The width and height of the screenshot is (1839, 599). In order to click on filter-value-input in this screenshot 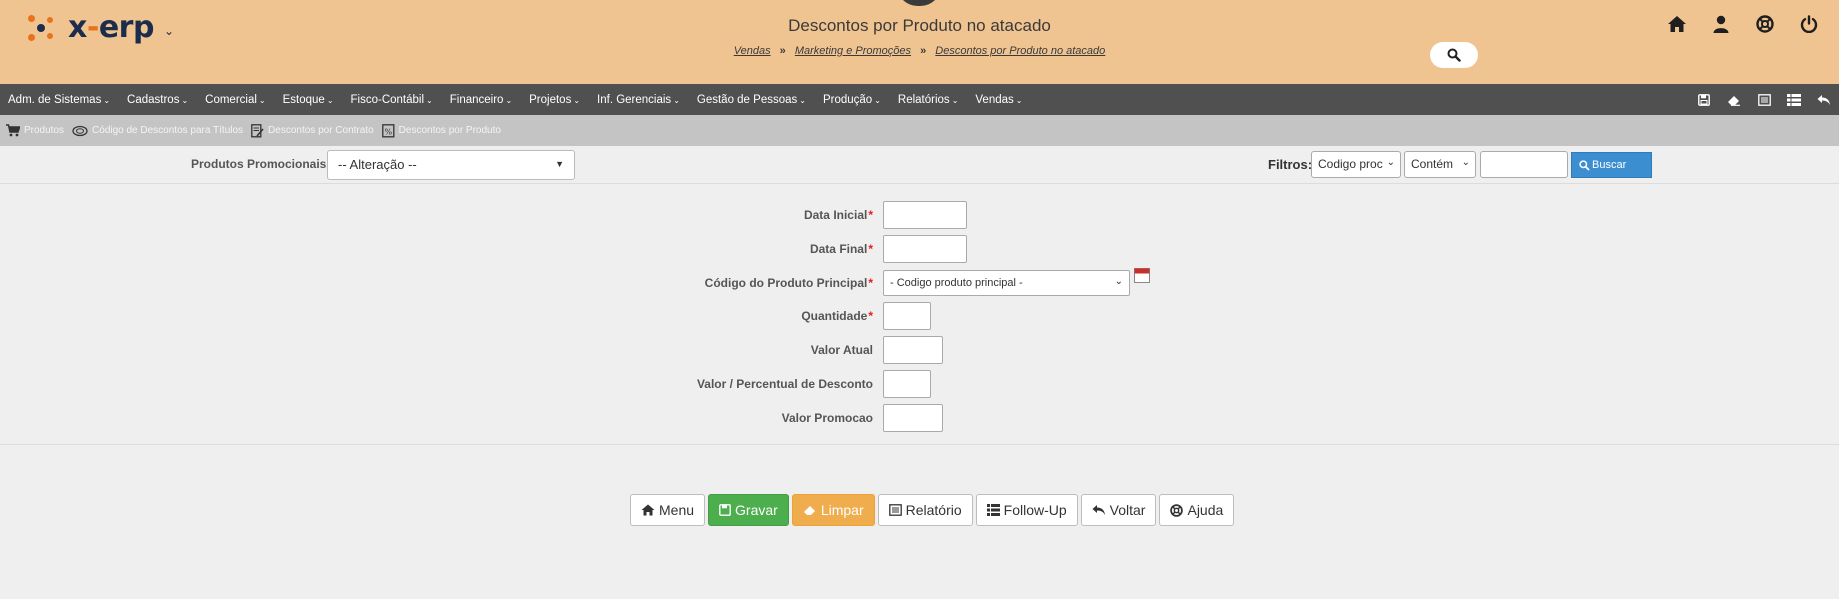, I will do `click(1524, 164)`.